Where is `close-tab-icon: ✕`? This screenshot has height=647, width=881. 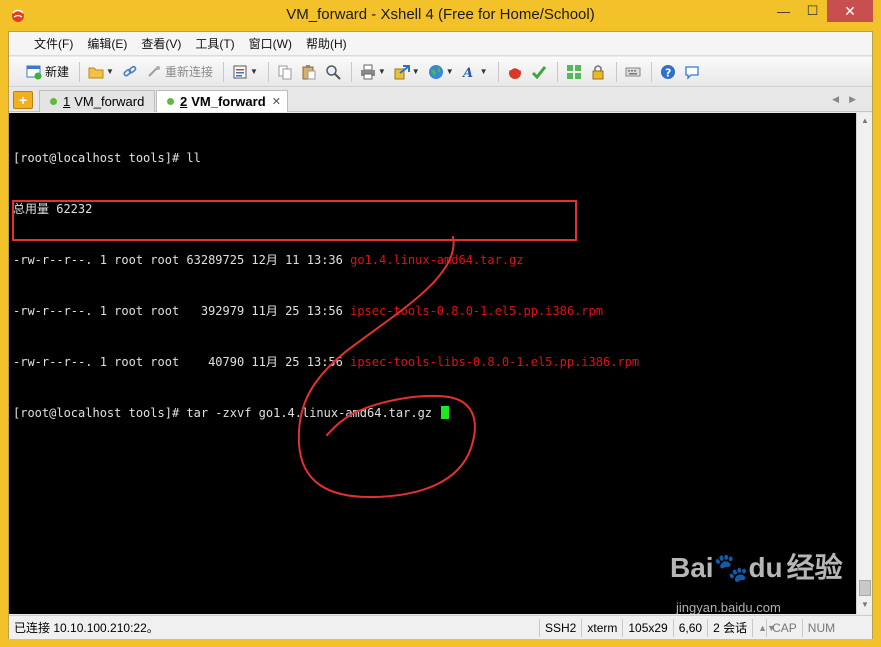
close-tab-icon: ✕ is located at coordinates (276, 101).